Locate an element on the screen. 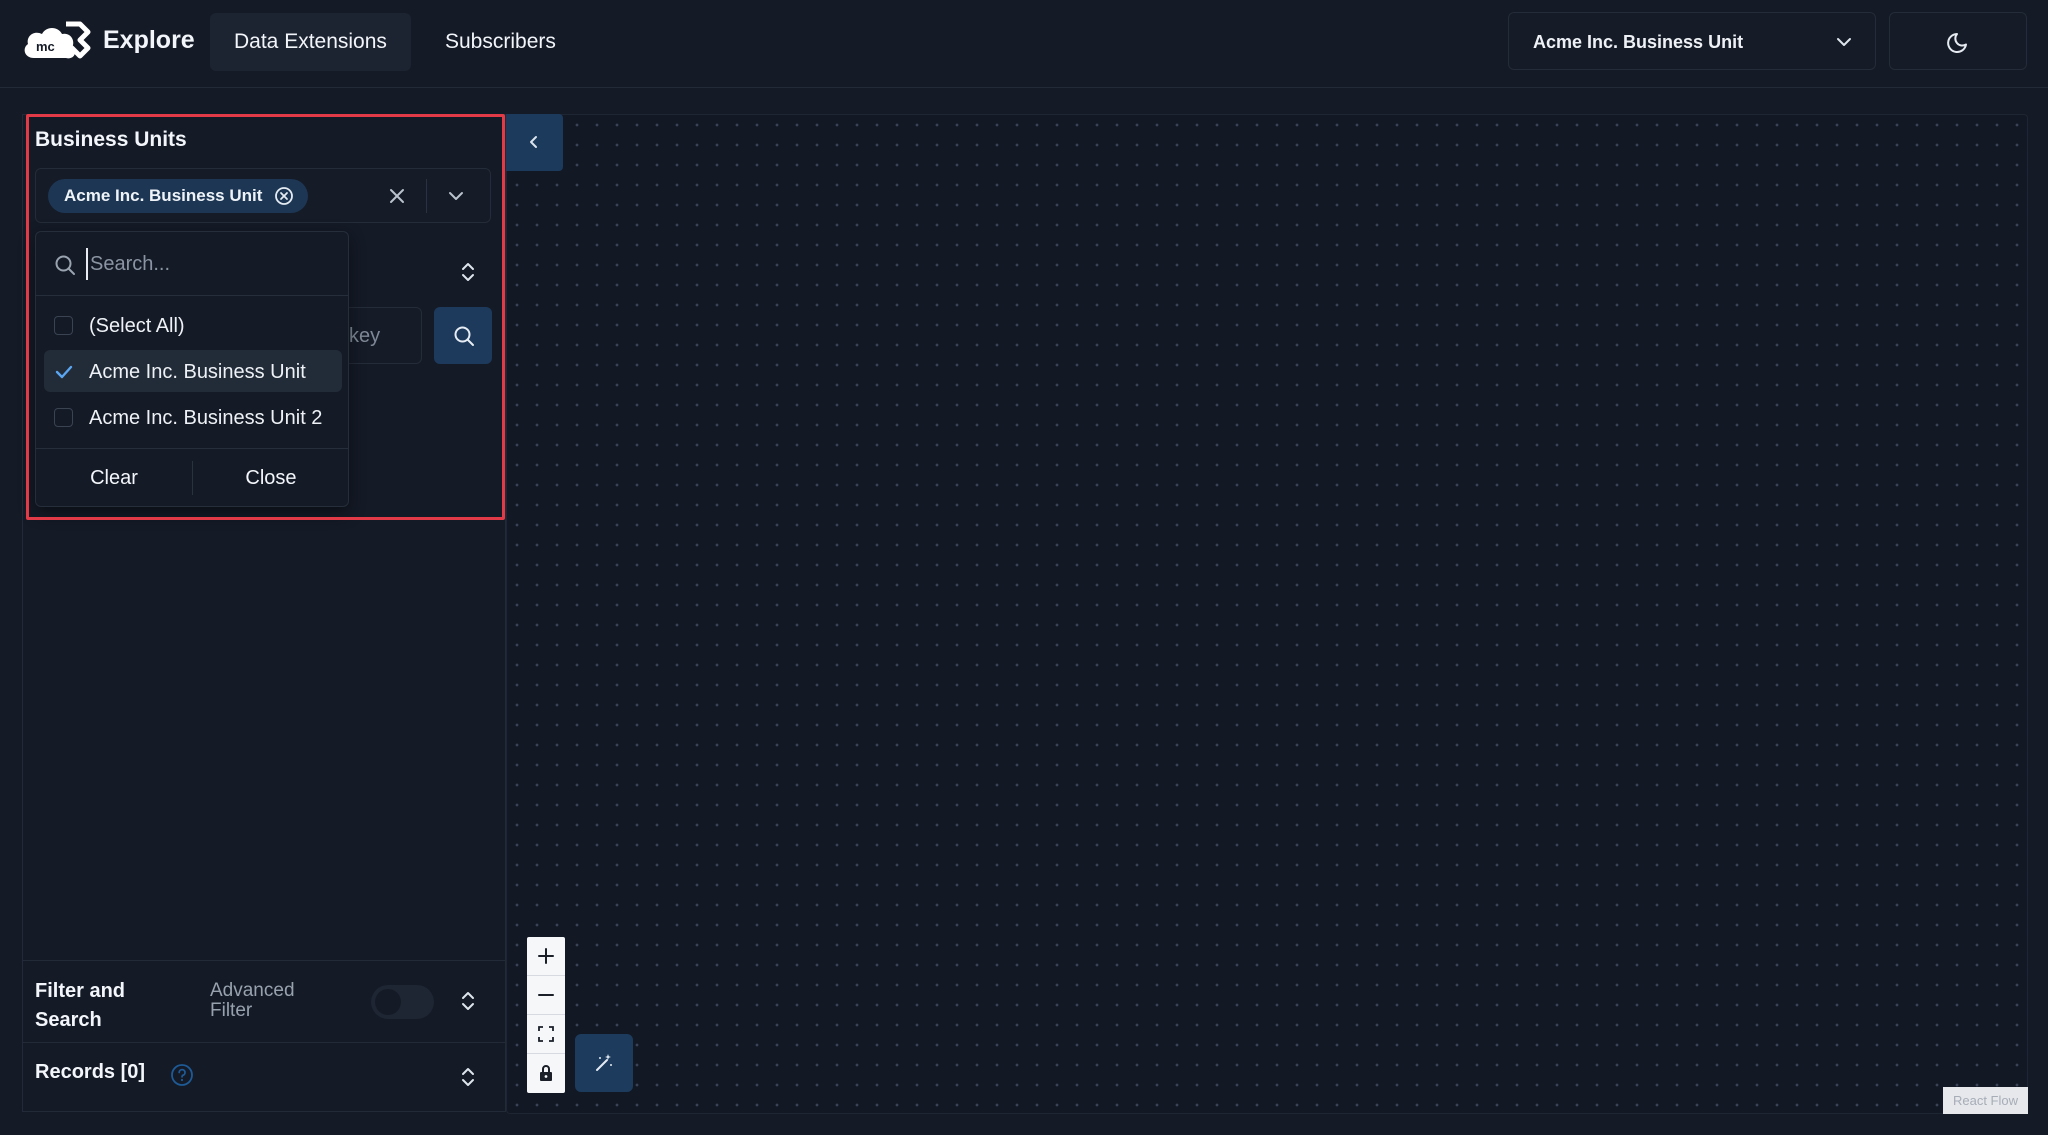 This screenshot has width=2048, height=1135. plus-icon is located at coordinates (546, 956).